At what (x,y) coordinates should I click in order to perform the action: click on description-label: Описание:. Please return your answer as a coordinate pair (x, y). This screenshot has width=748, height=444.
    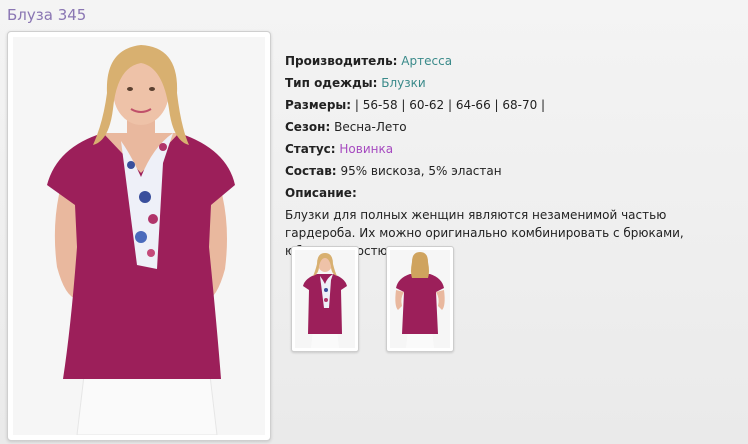
    Looking at the image, I should click on (321, 193).